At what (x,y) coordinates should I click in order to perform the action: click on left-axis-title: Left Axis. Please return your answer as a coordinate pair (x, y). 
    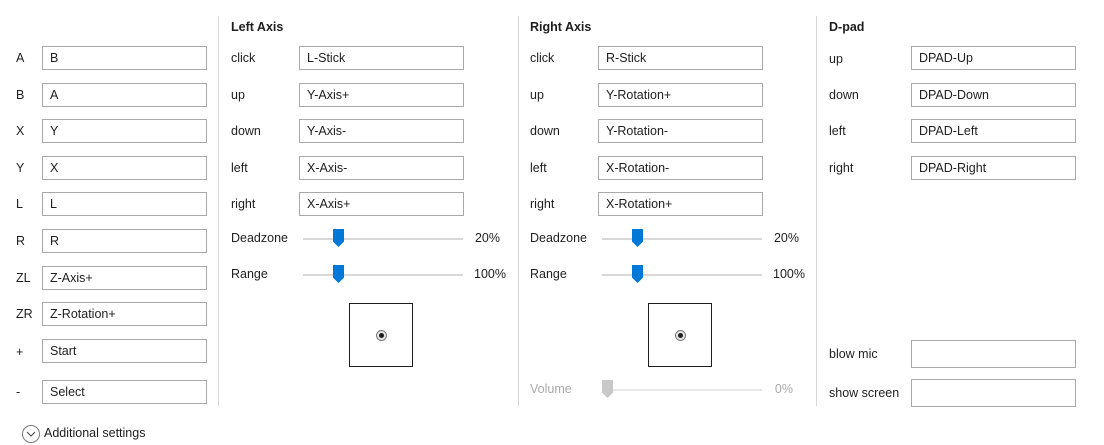
    Looking at the image, I should click on (257, 27).